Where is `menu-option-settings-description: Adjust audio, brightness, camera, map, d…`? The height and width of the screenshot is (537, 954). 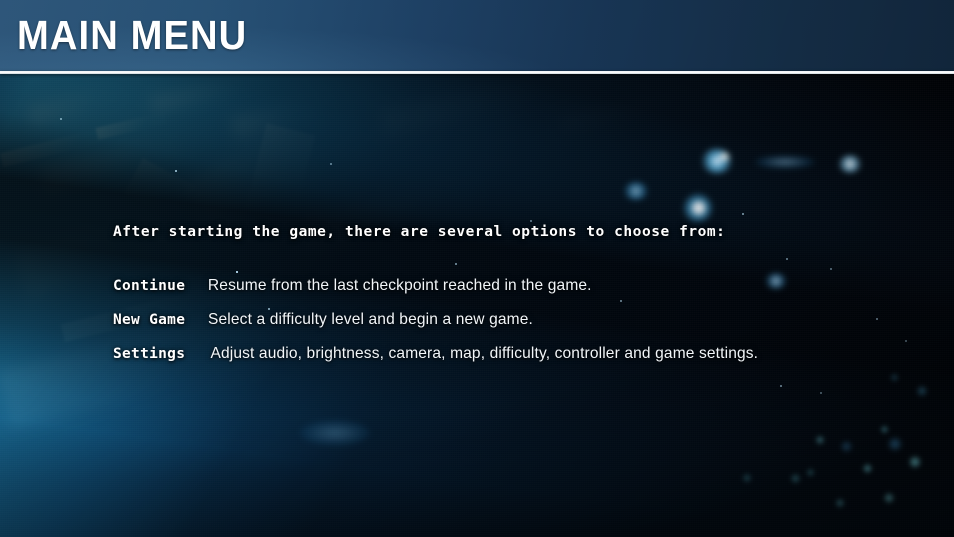 menu-option-settings-description: Adjust audio, brightness, camera, map, d… is located at coordinates (484, 353).